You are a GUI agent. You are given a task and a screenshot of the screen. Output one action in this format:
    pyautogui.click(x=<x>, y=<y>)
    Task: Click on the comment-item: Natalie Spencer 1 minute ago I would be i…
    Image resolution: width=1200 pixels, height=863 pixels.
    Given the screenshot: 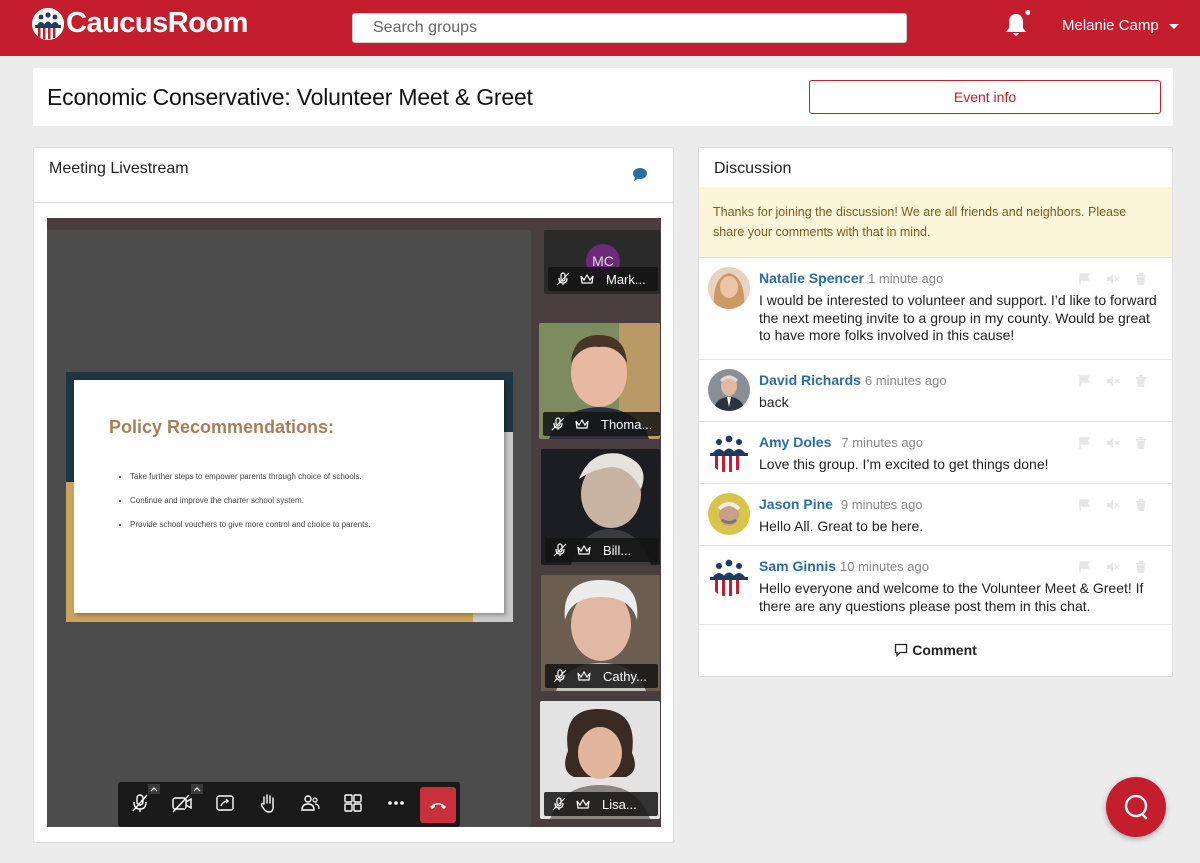 What is the action you would take?
    pyautogui.click(x=935, y=309)
    